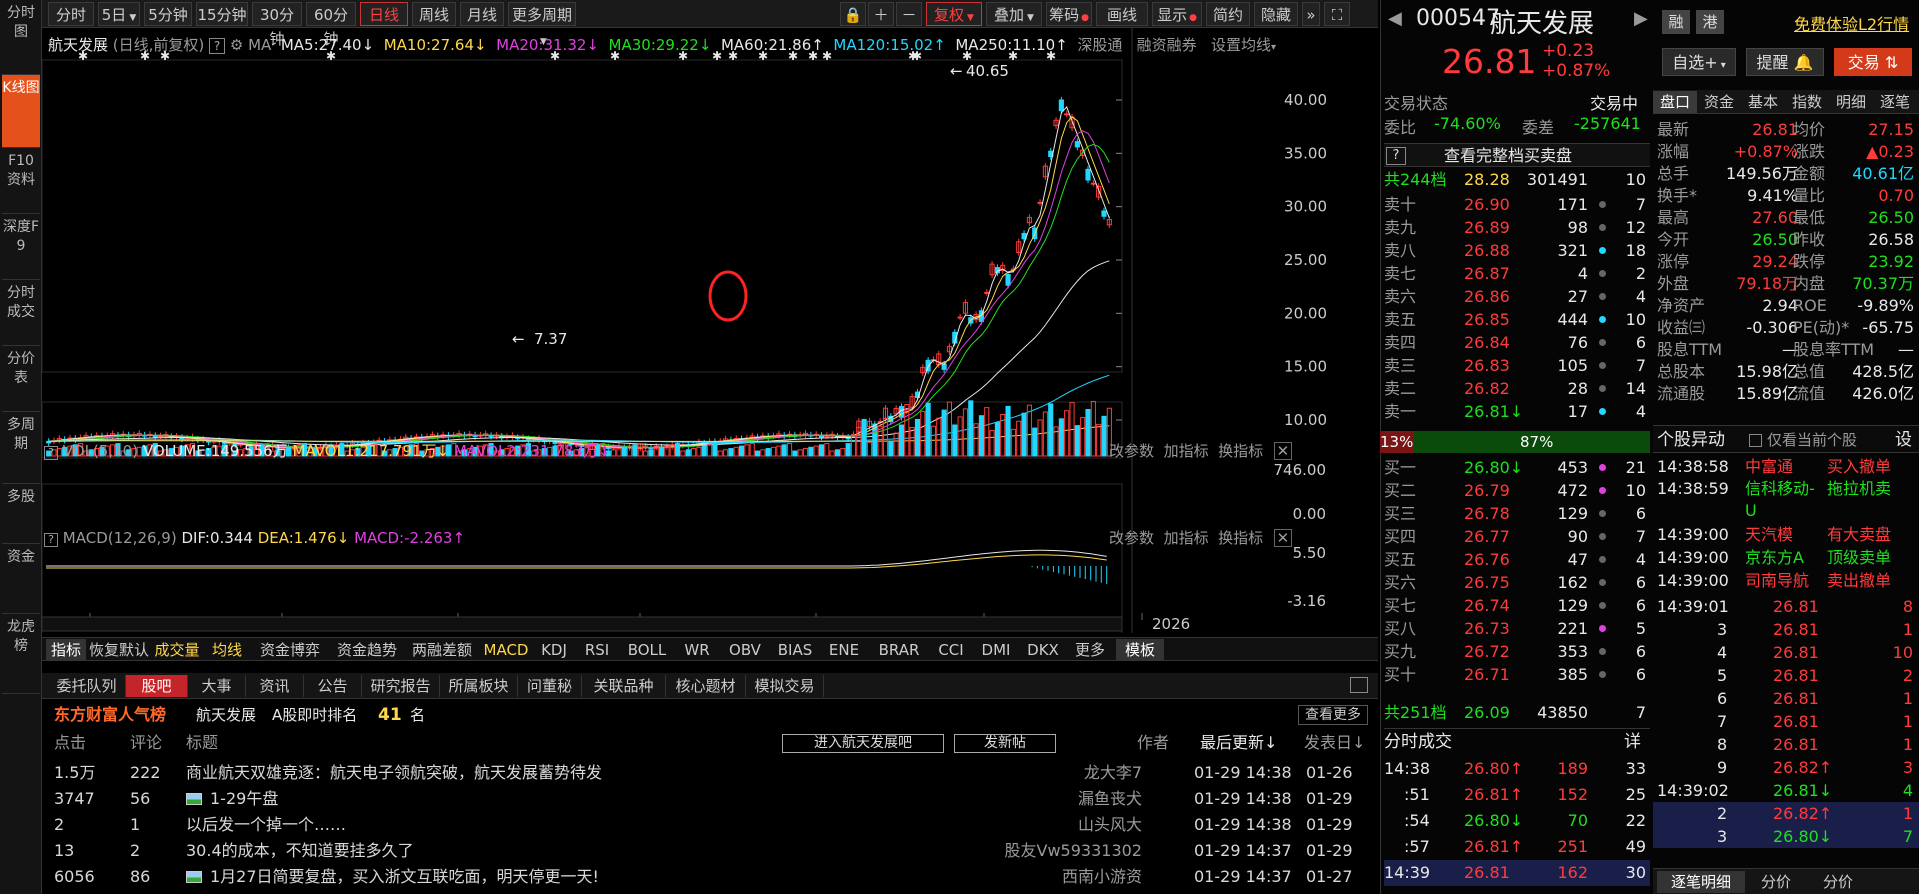 This screenshot has height=894, width=1919. What do you see at coordinates (1517, 795) in the screenshot?
I see `fs-trade-row: :51 26.81↑ 152 25` at bounding box center [1517, 795].